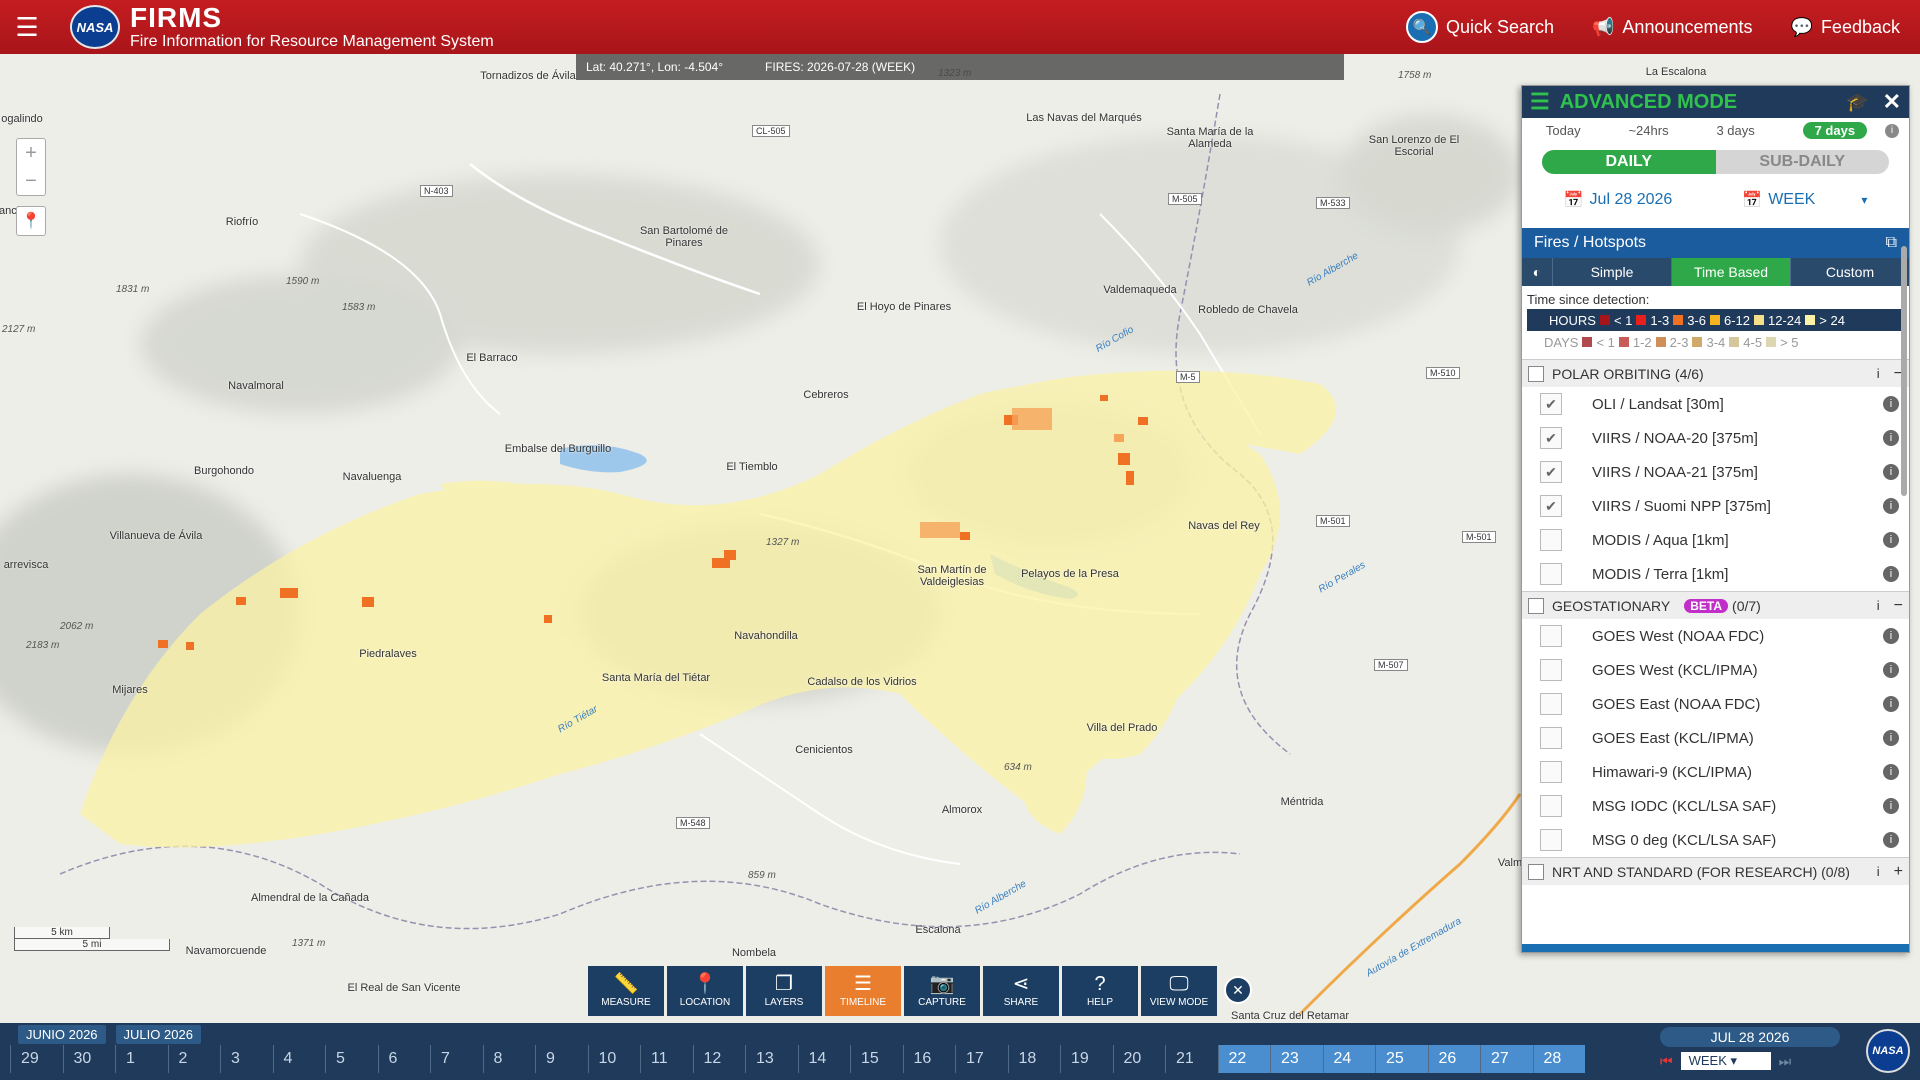  Describe the element at coordinates (351, 1059) in the screenshot. I see `timeline-day: 5` at that location.